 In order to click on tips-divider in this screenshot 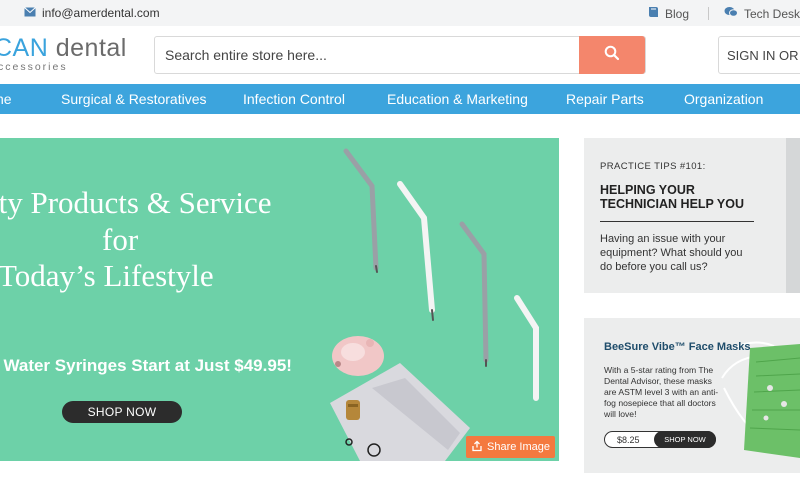, I will do `click(677, 221)`.